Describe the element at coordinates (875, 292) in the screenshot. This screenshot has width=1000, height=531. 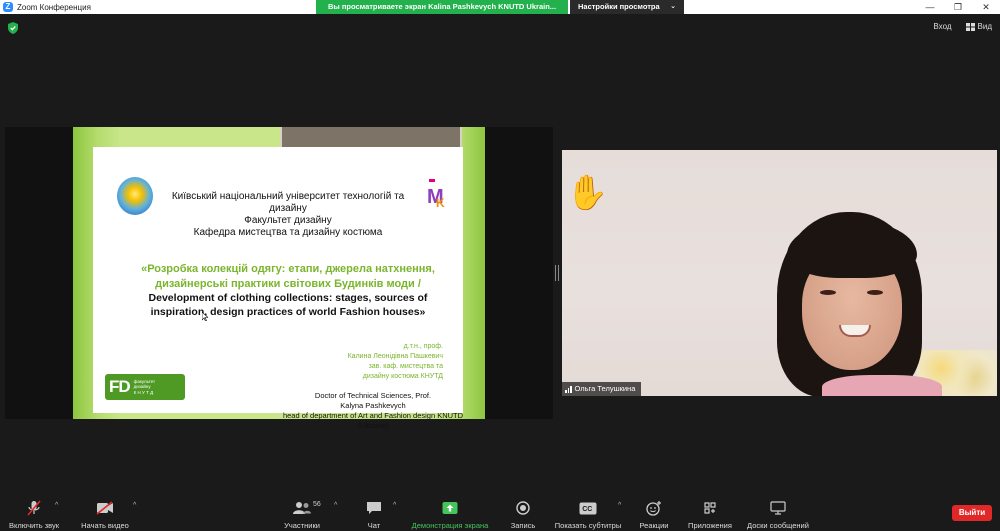
I see `person-eye-right` at that location.